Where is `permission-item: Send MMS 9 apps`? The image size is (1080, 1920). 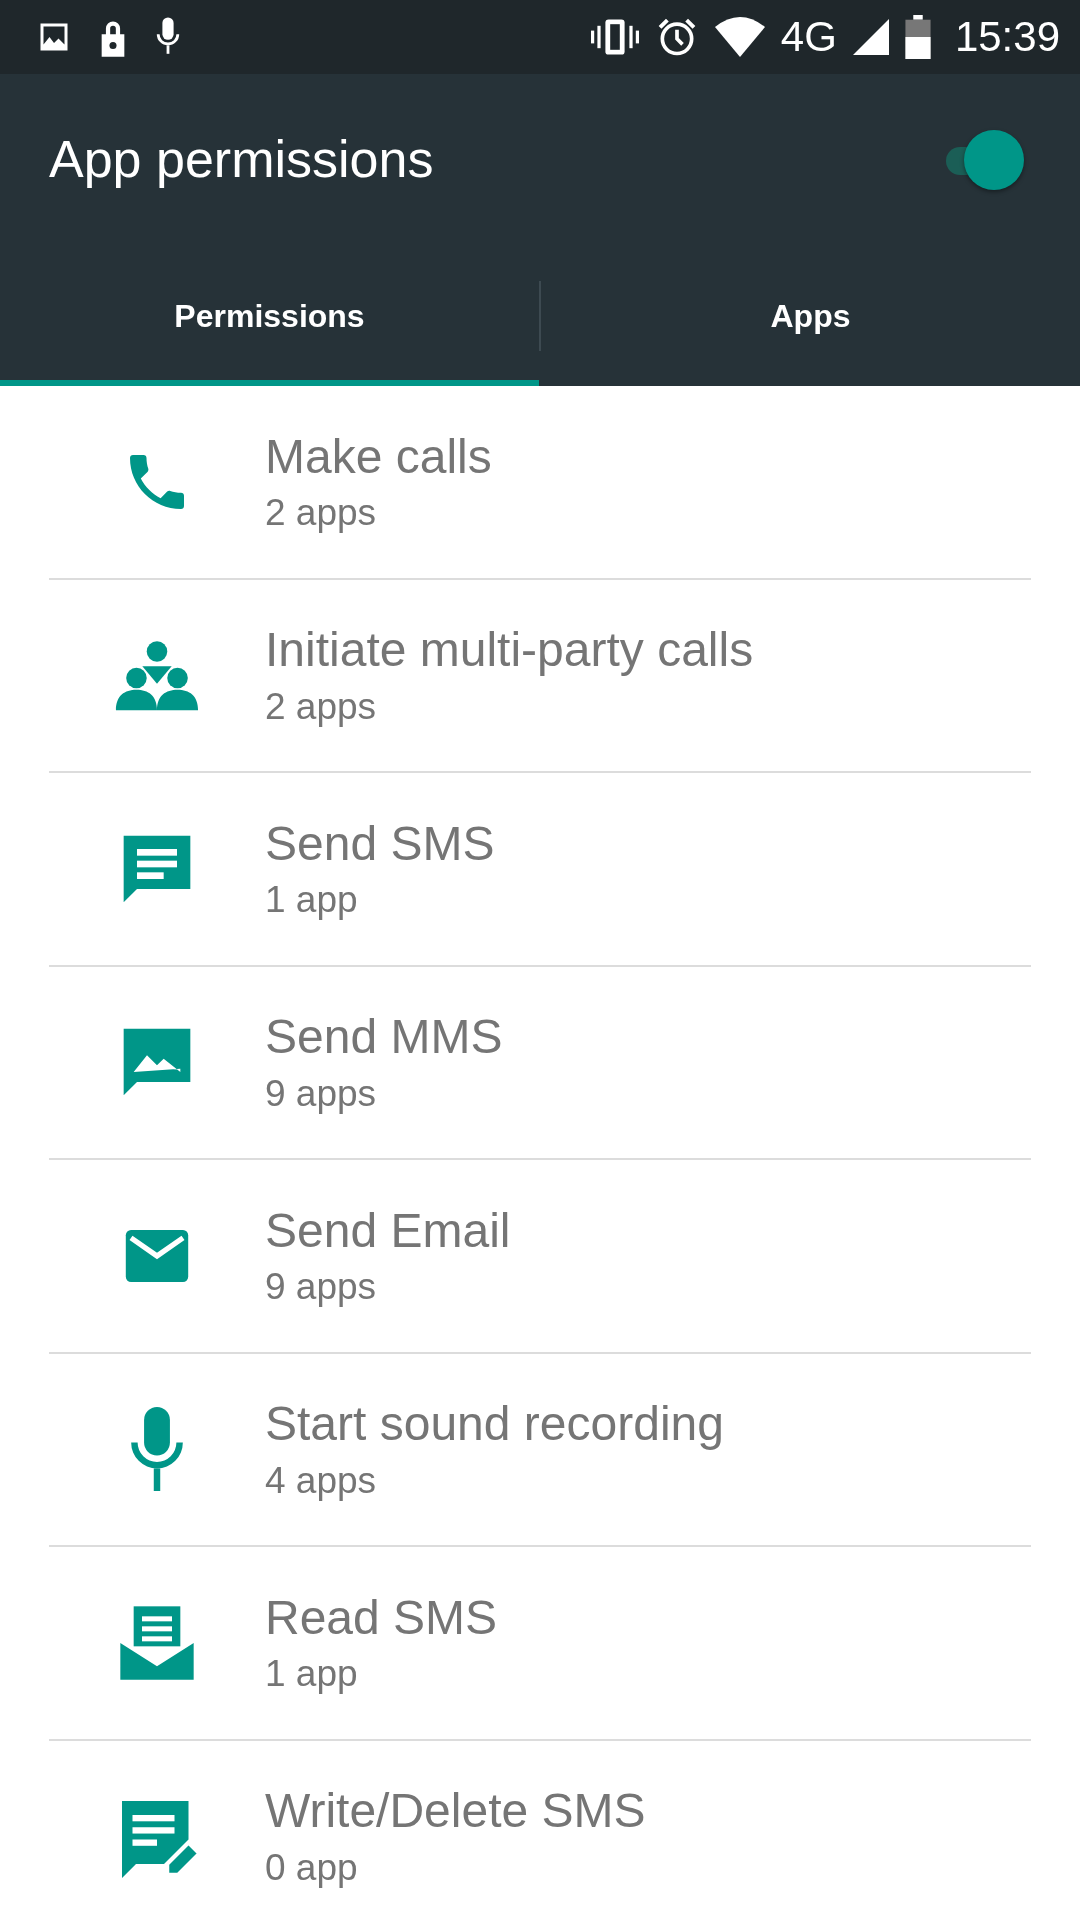 permission-item: Send MMS 9 apps is located at coordinates (540, 1063).